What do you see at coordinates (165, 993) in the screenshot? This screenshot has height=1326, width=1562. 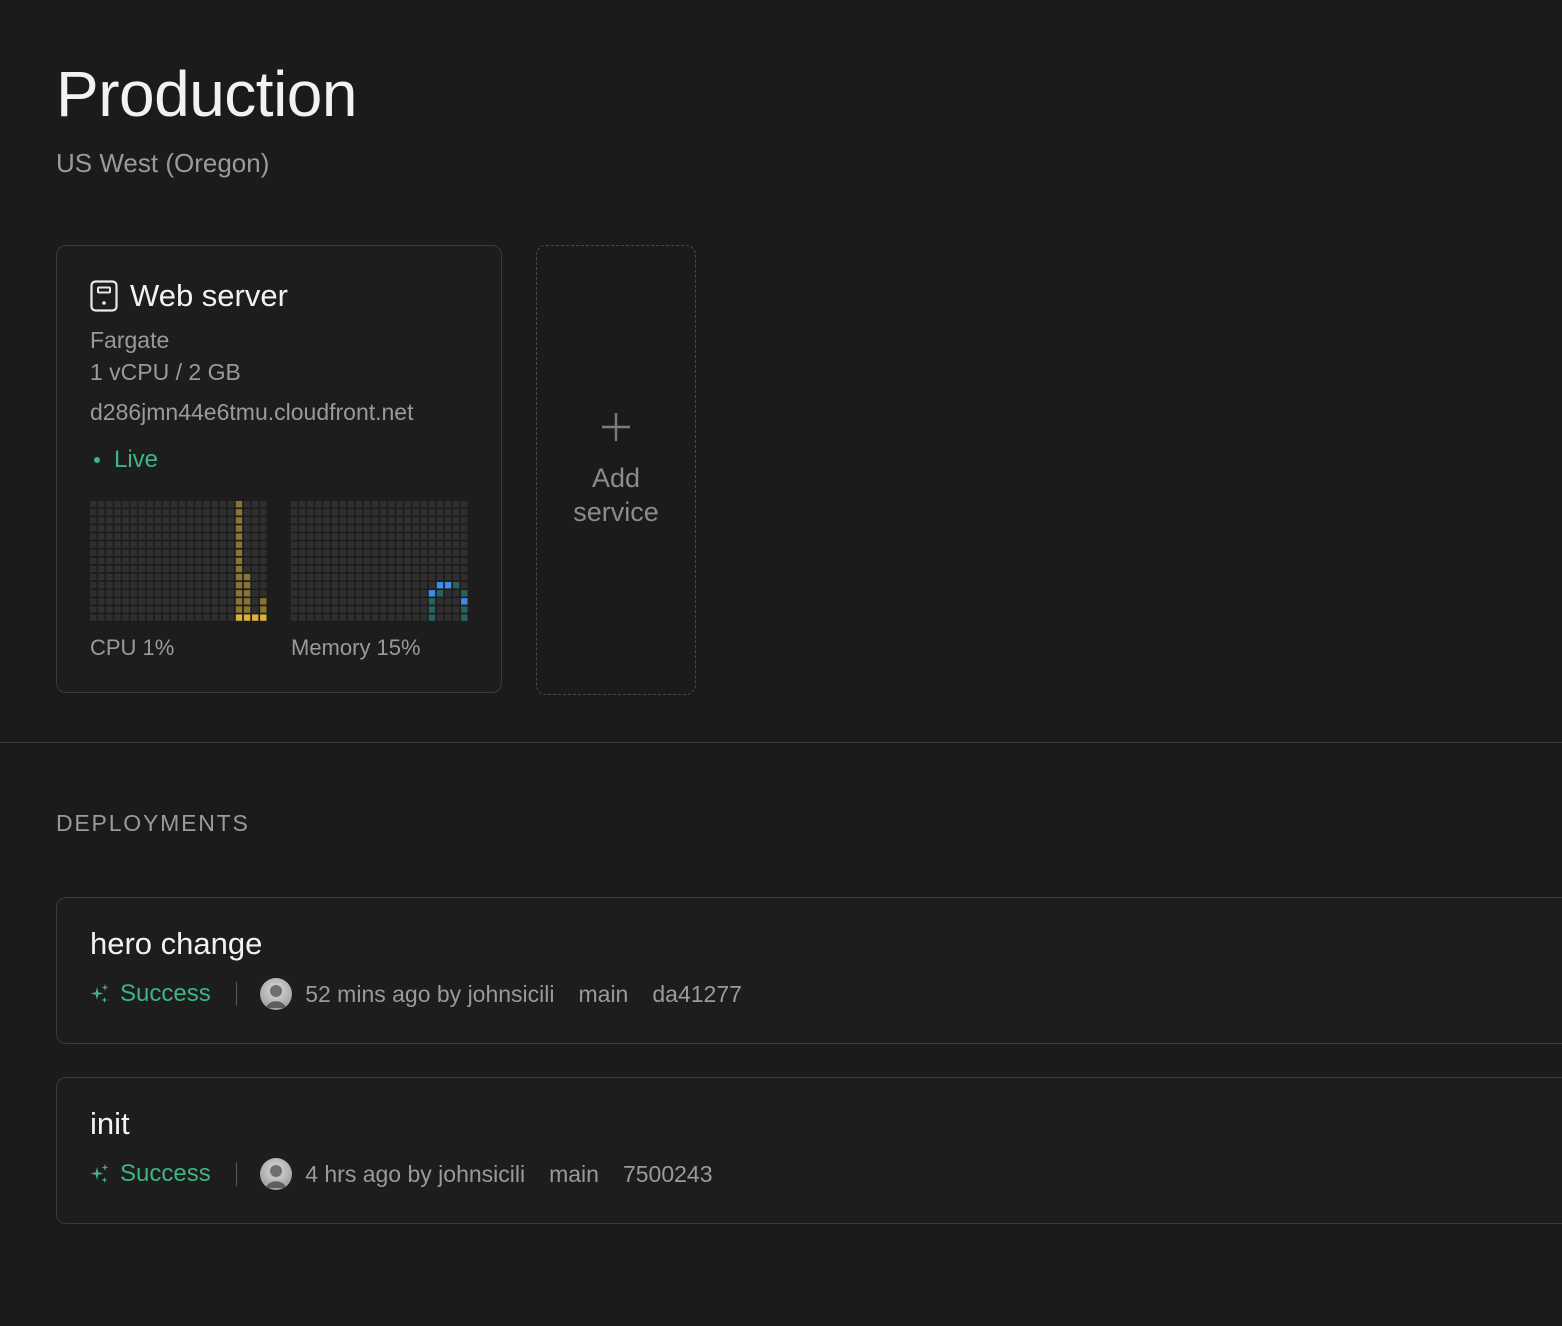 I see `deployment-status: Success` at bounding box center [165, 993].